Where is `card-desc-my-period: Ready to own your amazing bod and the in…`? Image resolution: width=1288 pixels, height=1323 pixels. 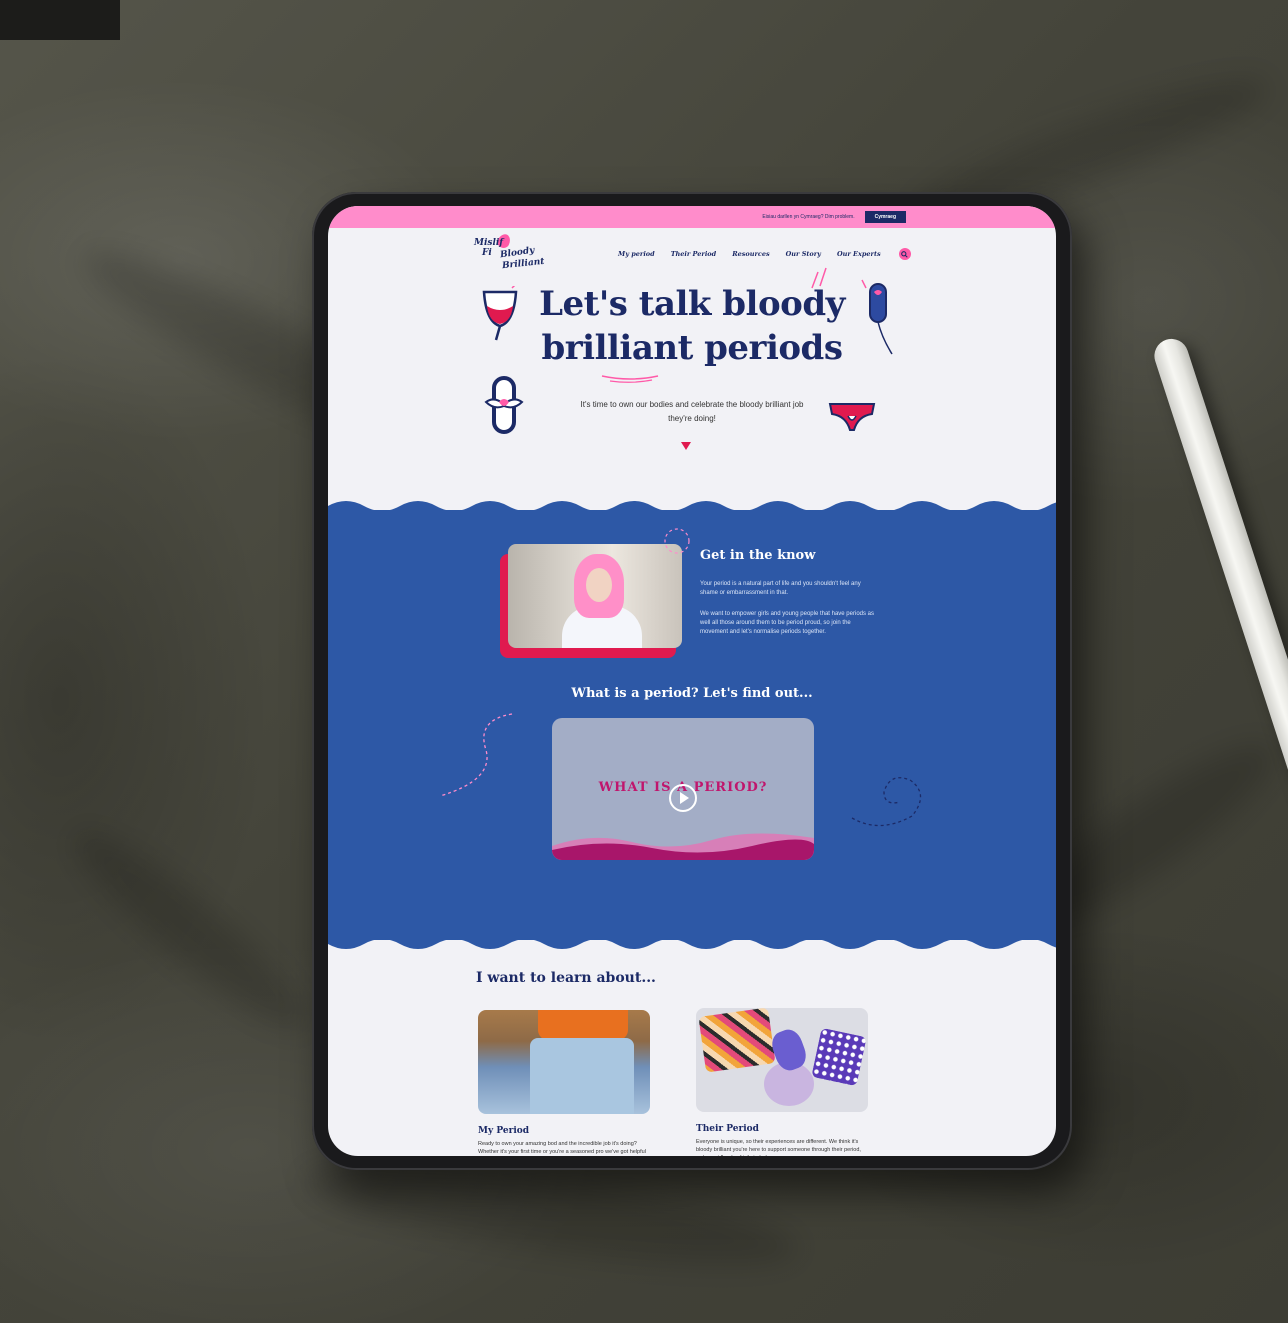
card-desc-my-period: Ready to own your amazing bod and the in… is located at coordinates (562, 1148).